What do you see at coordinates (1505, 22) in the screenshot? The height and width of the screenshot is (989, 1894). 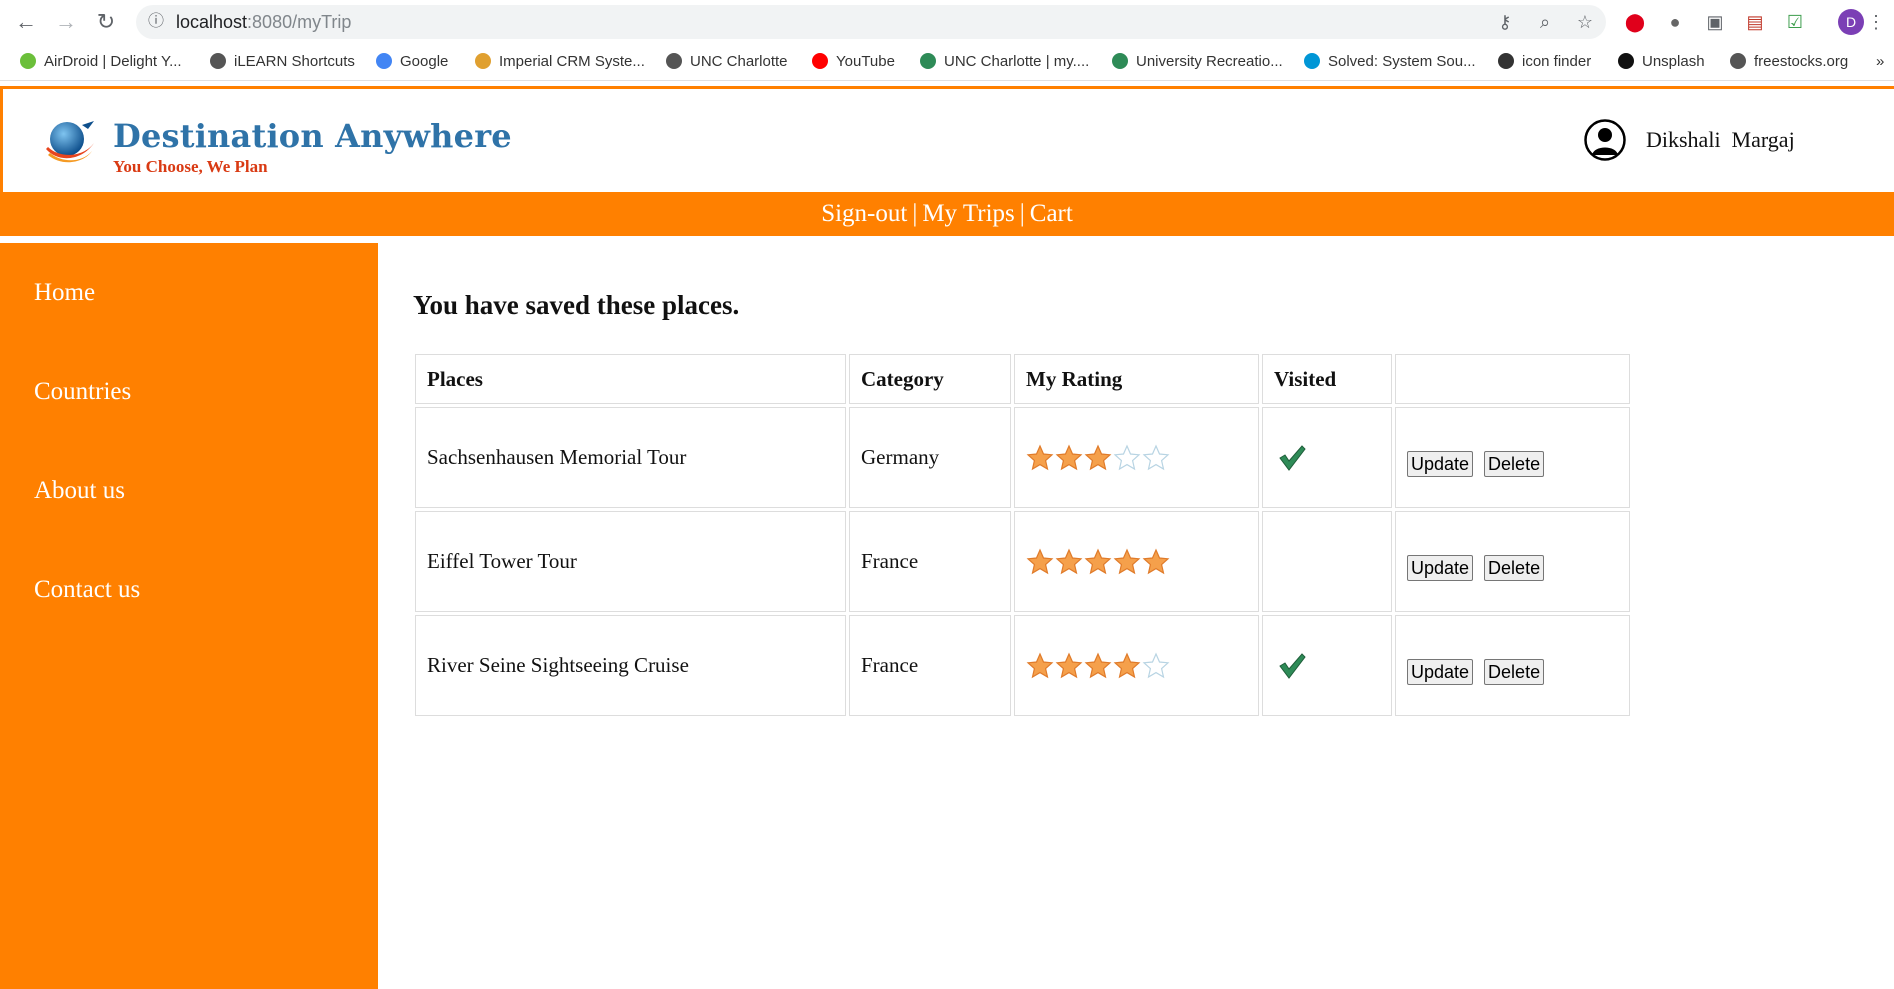 I see `key-icon: ⚷` at bounding box center [1505, 22].